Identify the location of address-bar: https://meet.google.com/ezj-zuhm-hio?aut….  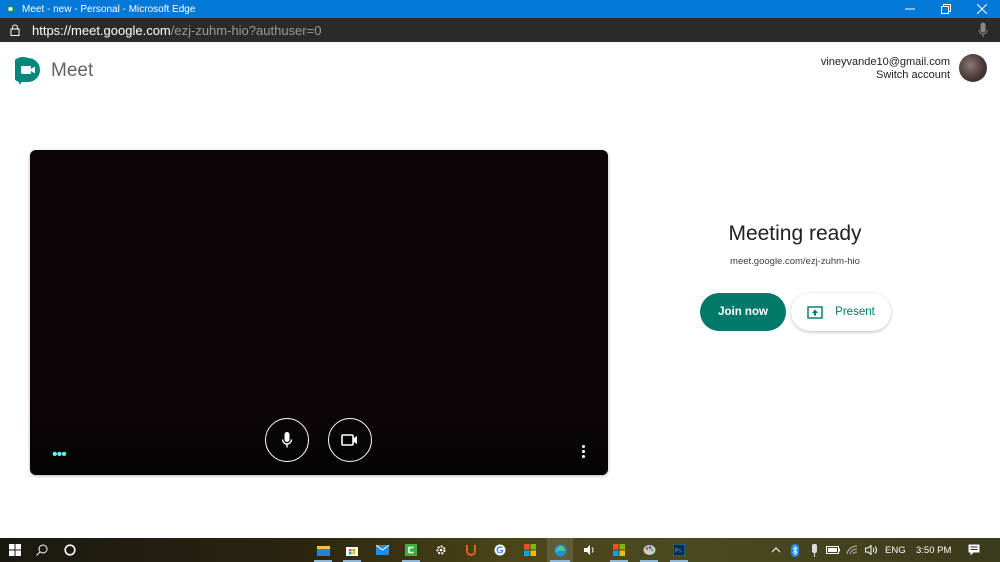
(500, 30).